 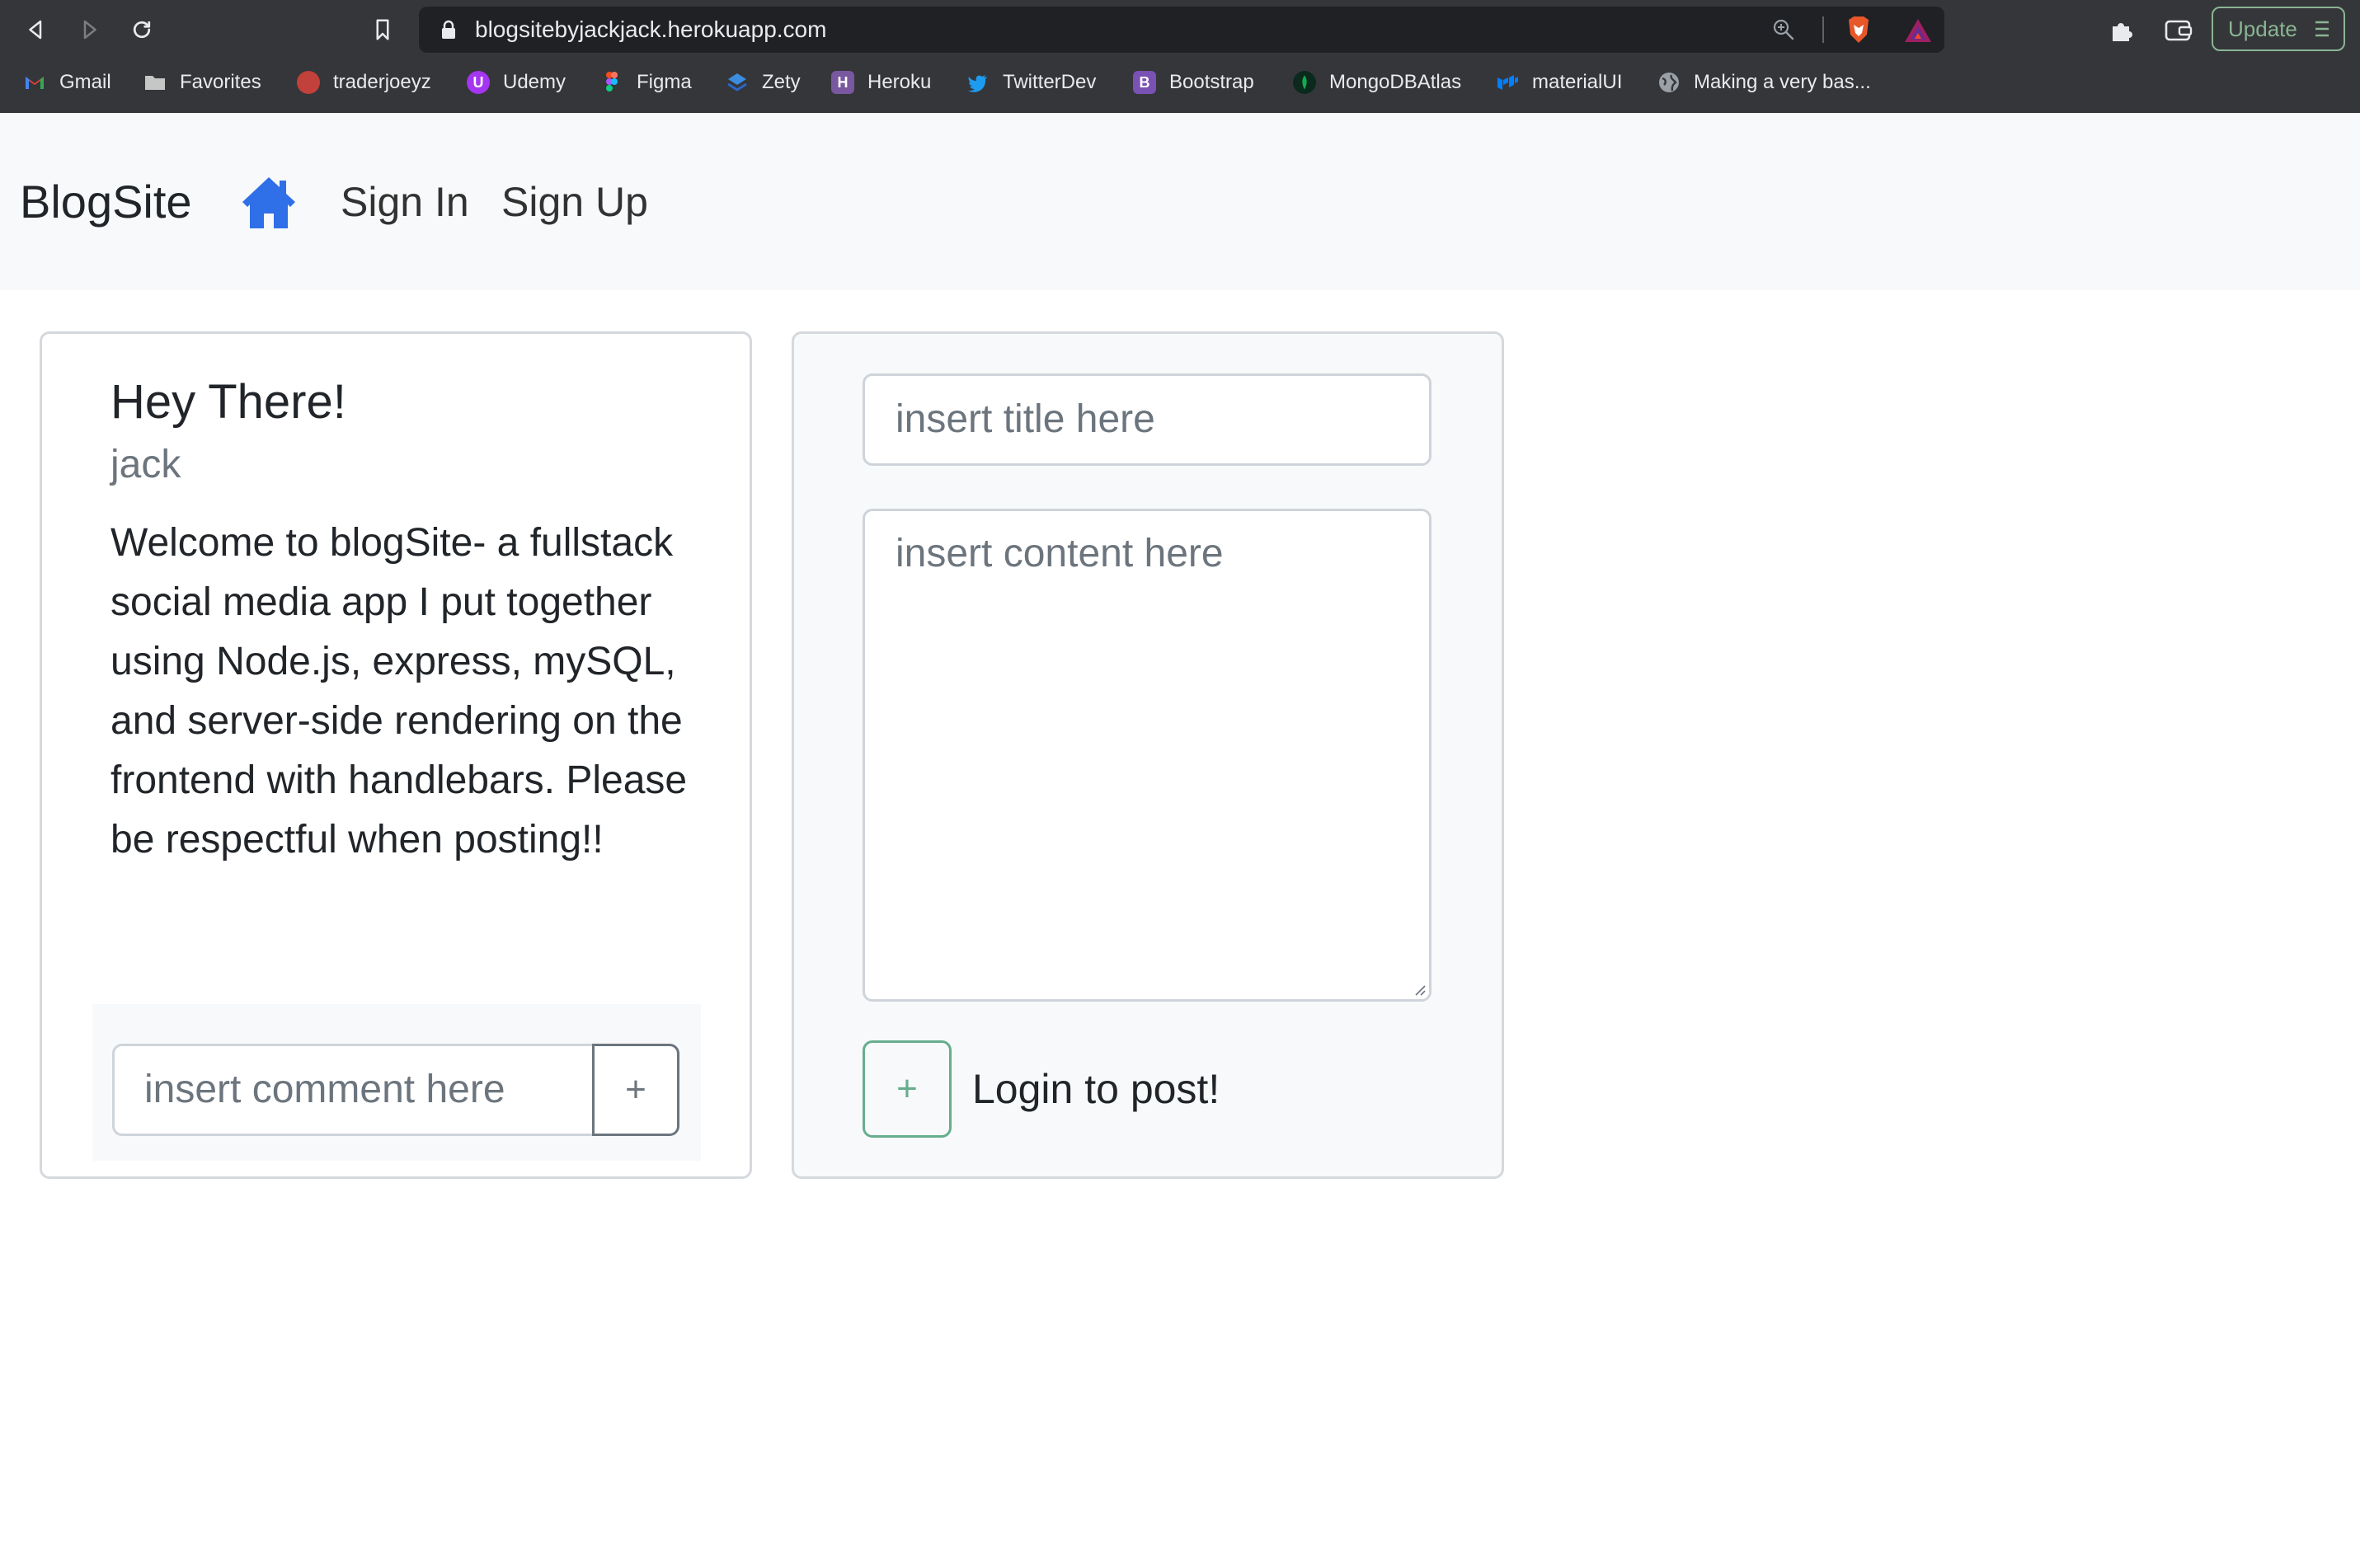 I want to click on update-label: Update, so click(x=2262, y=28).